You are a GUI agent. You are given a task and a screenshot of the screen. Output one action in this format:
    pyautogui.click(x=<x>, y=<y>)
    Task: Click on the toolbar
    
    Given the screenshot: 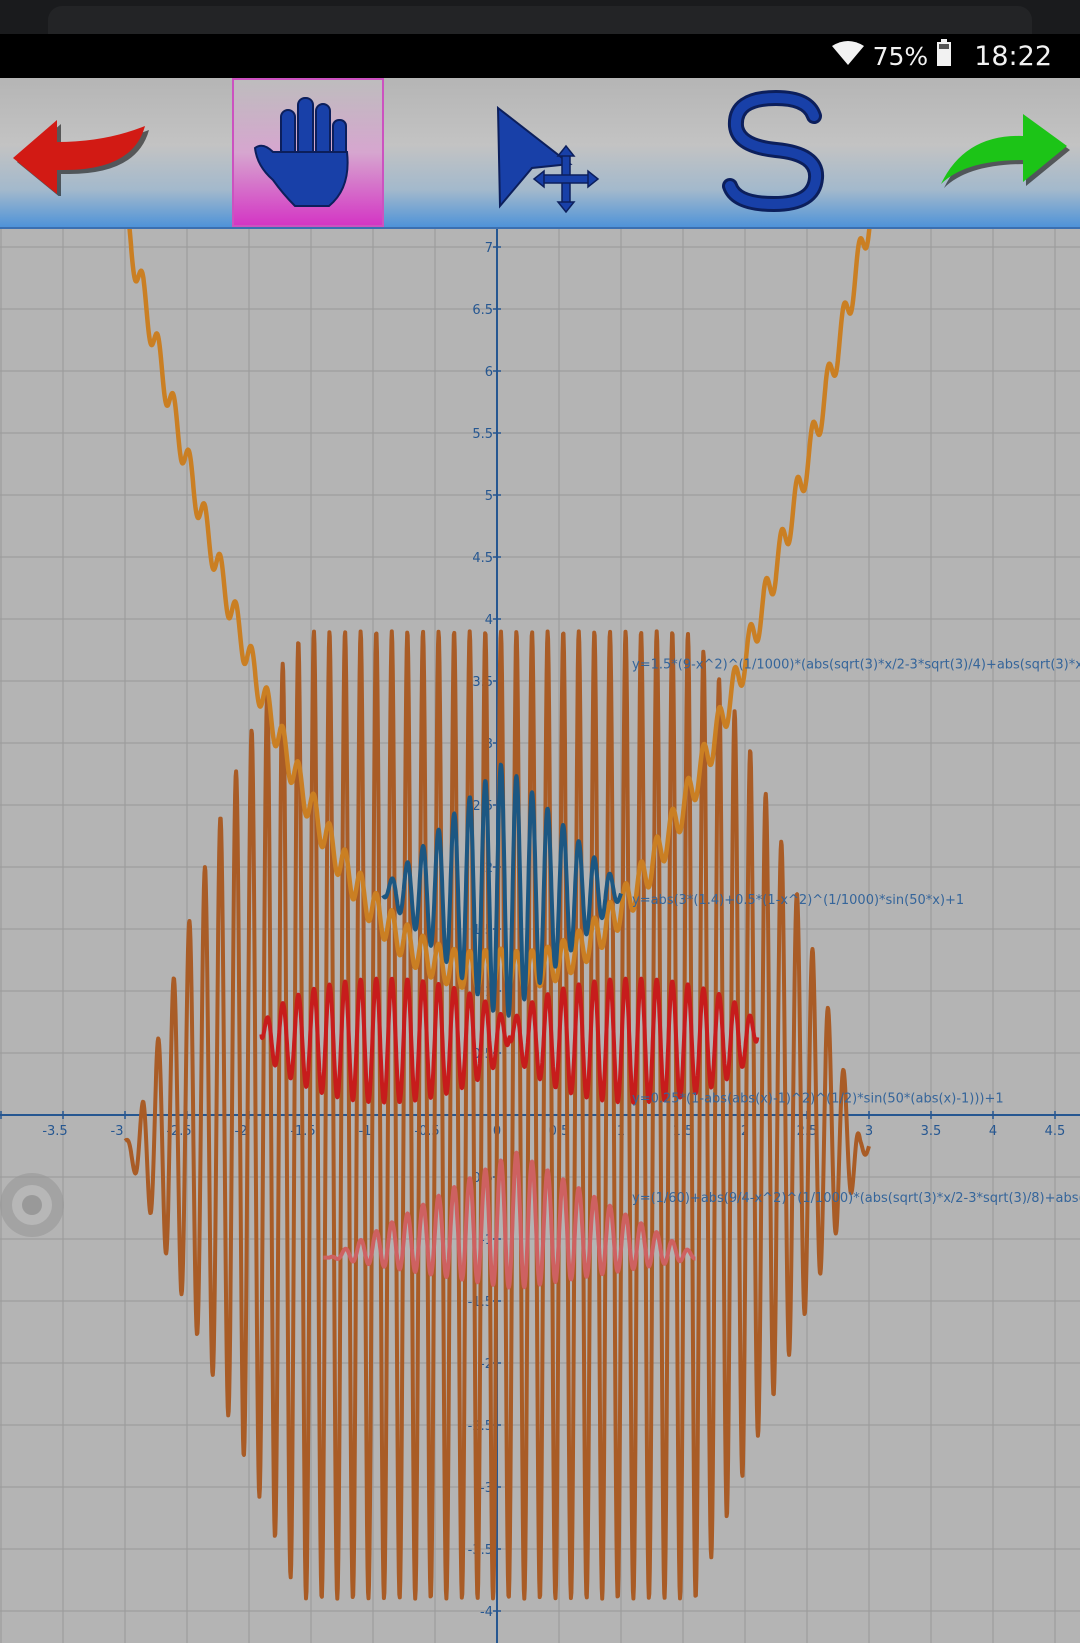 What is the action you would take?
    pyautogui.click(x=540, y=153)
    